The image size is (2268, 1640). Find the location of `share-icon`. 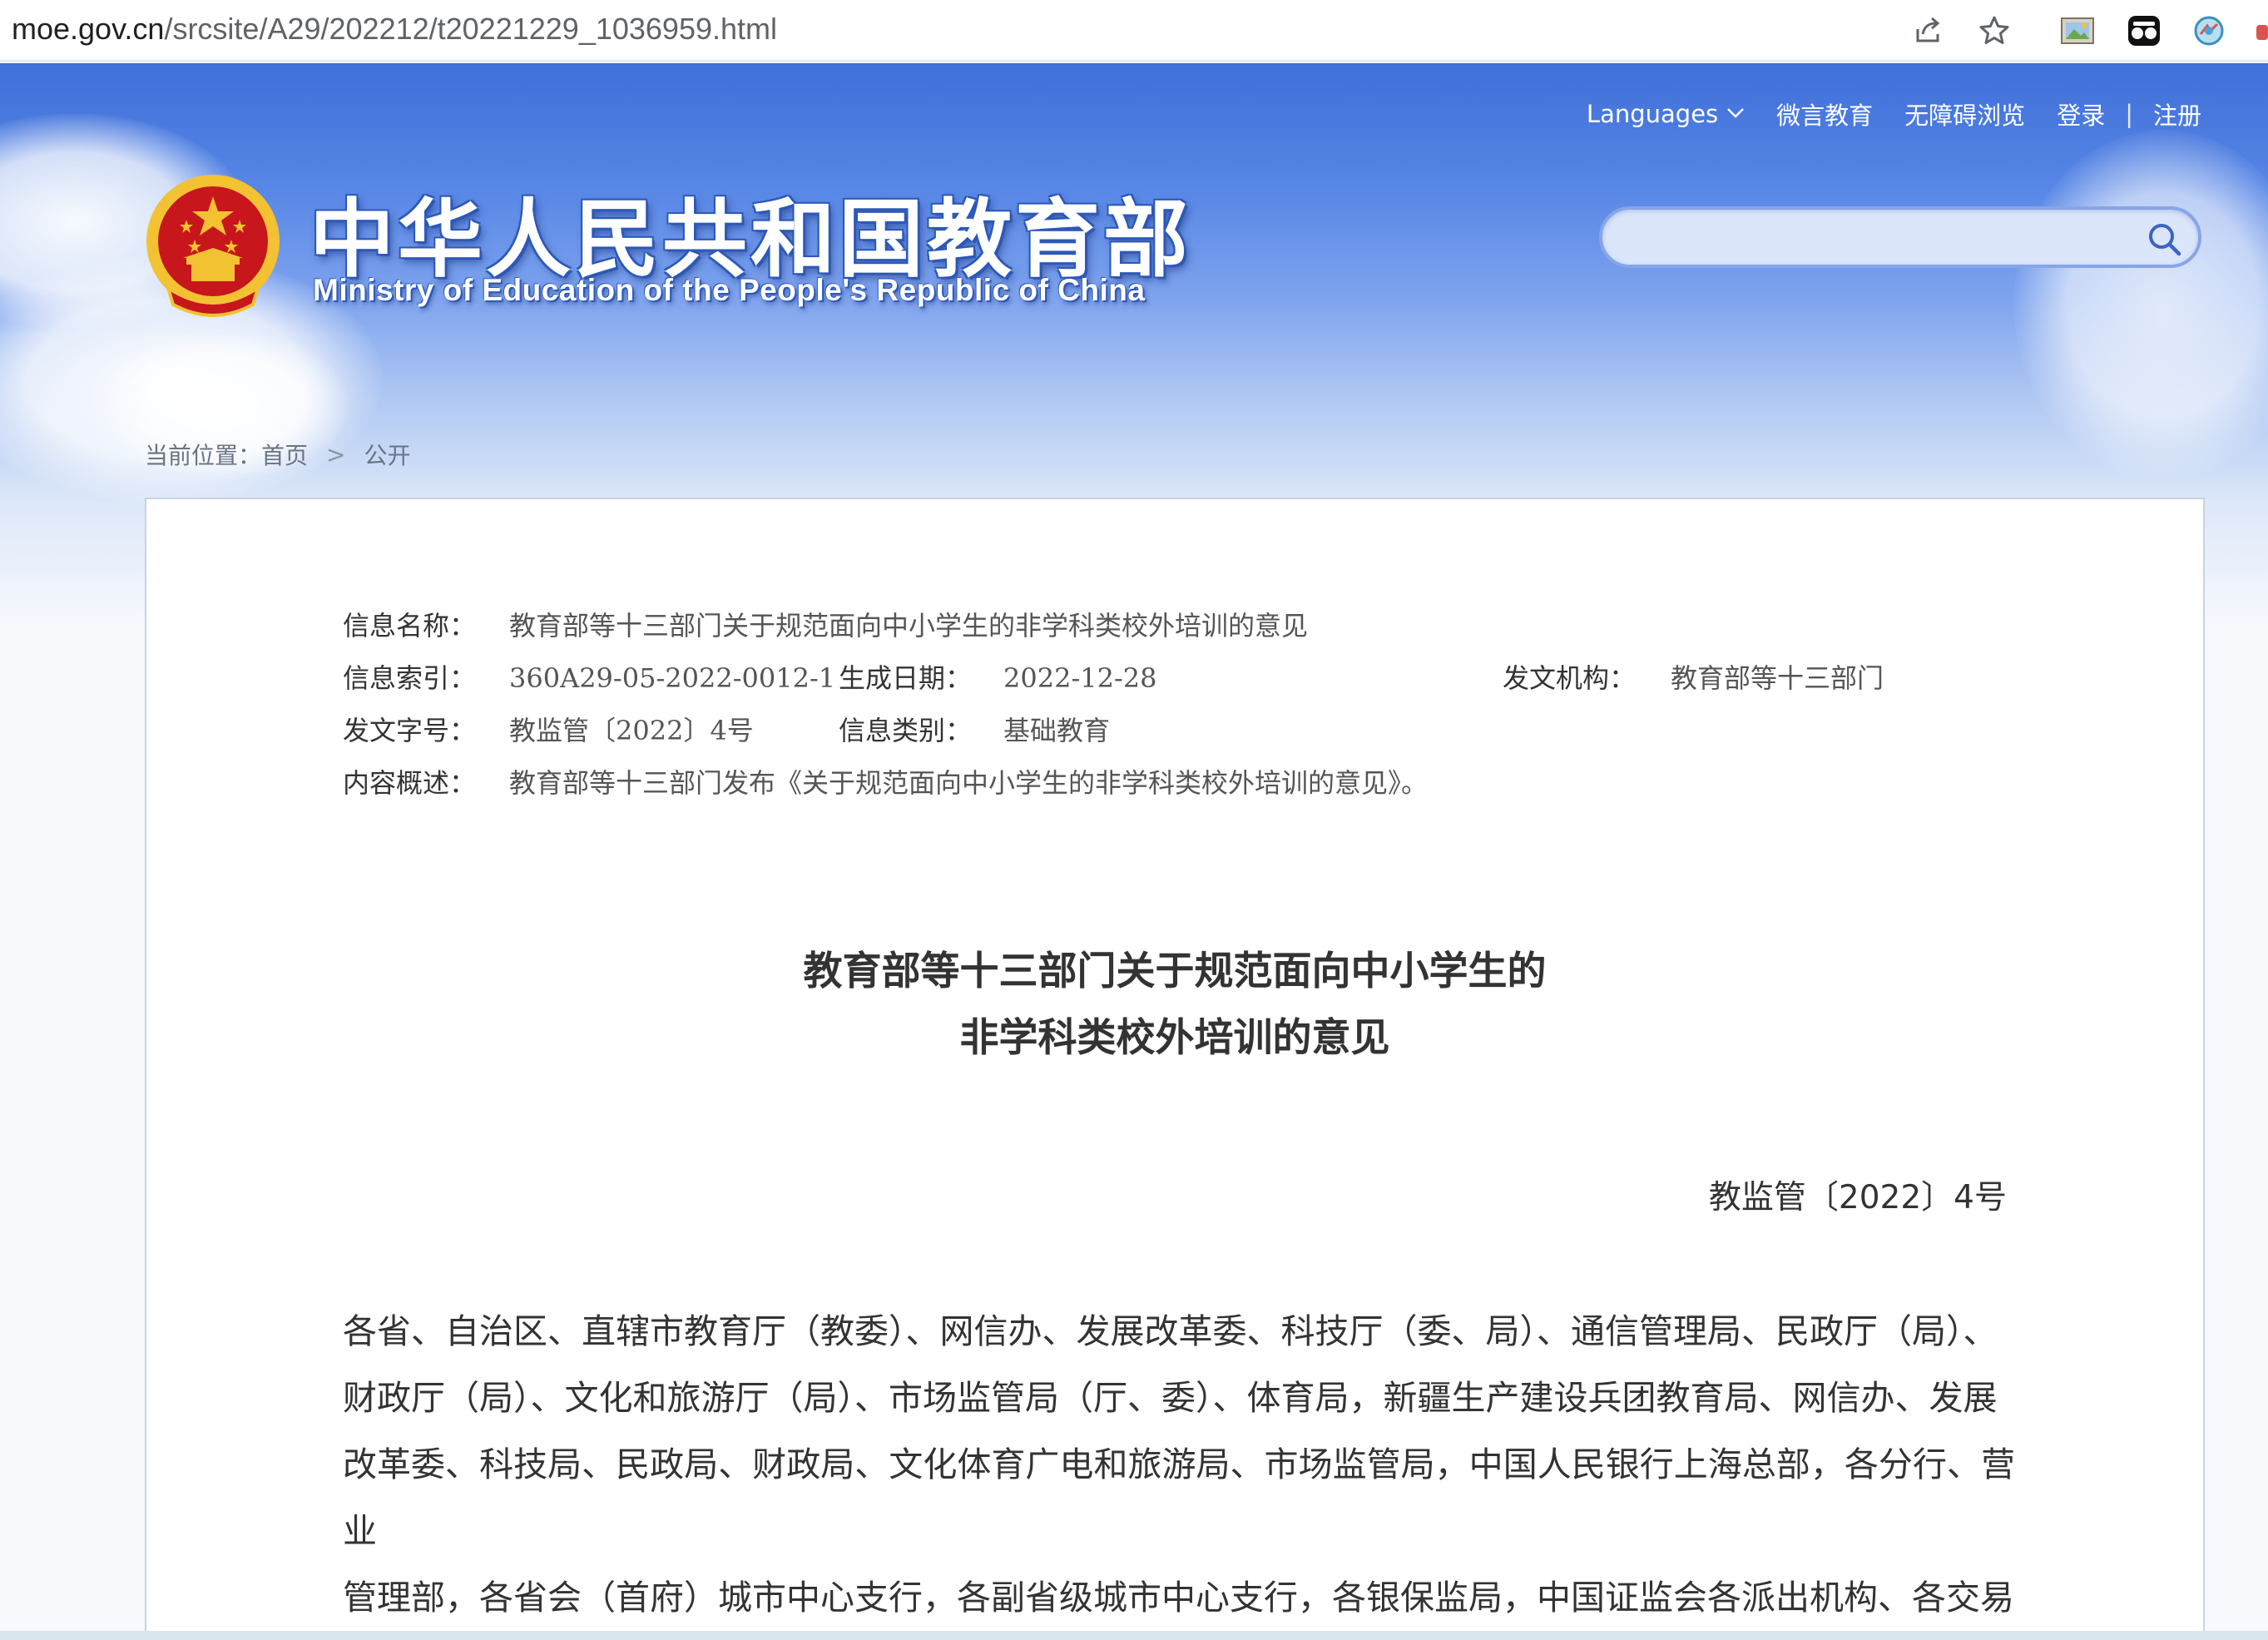

share-icon is located at coordinates (1927, 30).